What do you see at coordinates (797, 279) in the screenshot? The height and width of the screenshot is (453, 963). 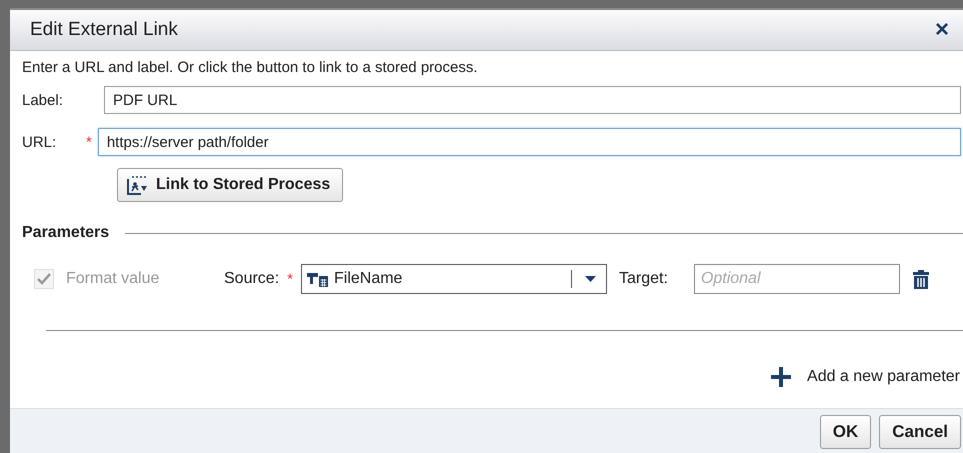 I see `target-field: Optional` at bounding box center [797, 279].